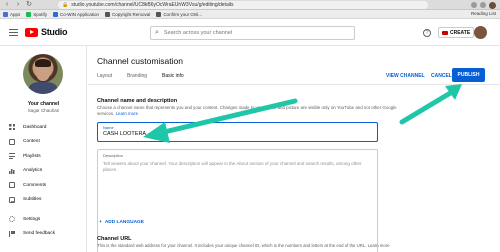  I want to click on apps-icon, so click(5, 14).